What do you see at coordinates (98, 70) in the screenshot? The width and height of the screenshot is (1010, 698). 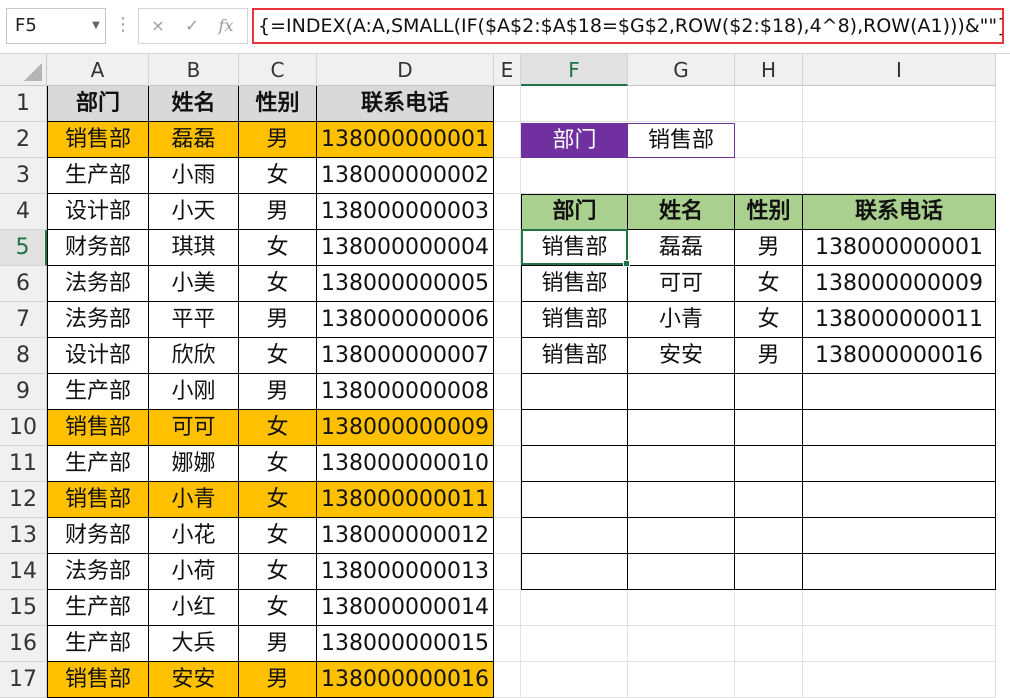 I see `column-header-a: A` at bounding box center [98, 70].